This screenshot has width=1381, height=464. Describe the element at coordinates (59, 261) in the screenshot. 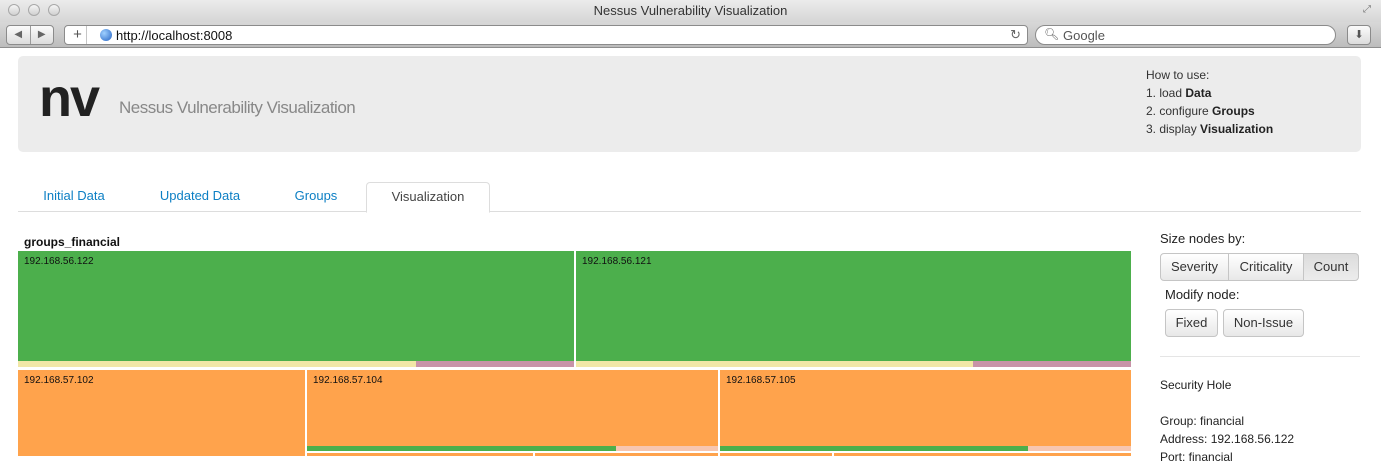

I see `node-label: 192.168.56.122` at that location.